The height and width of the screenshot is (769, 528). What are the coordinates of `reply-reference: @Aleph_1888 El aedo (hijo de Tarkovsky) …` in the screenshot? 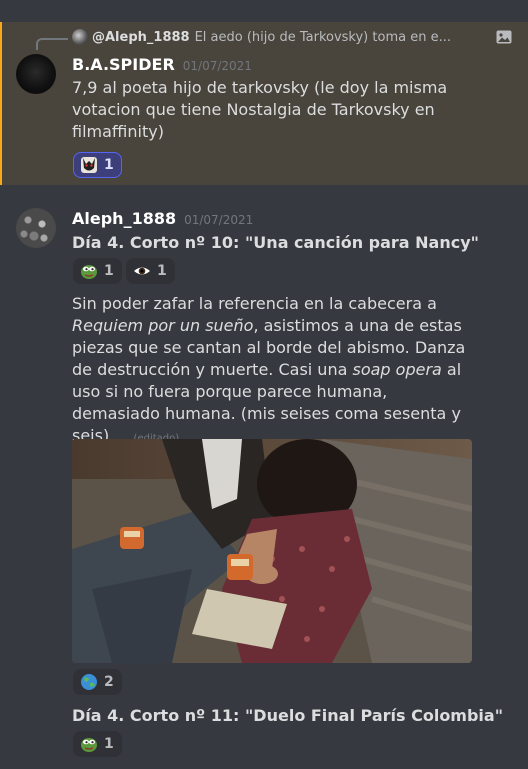 It's located at (292, 37).